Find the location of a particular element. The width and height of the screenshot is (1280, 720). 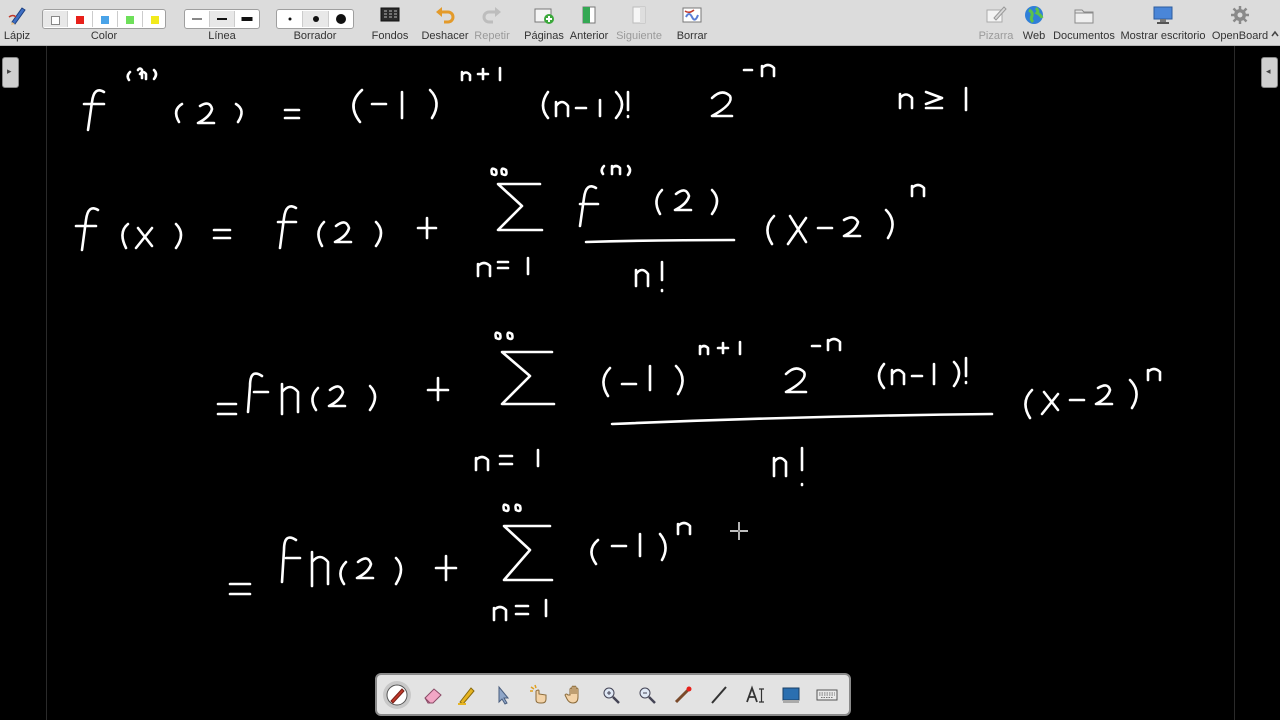

capture-tool-button is located at coordinates (791, 695).